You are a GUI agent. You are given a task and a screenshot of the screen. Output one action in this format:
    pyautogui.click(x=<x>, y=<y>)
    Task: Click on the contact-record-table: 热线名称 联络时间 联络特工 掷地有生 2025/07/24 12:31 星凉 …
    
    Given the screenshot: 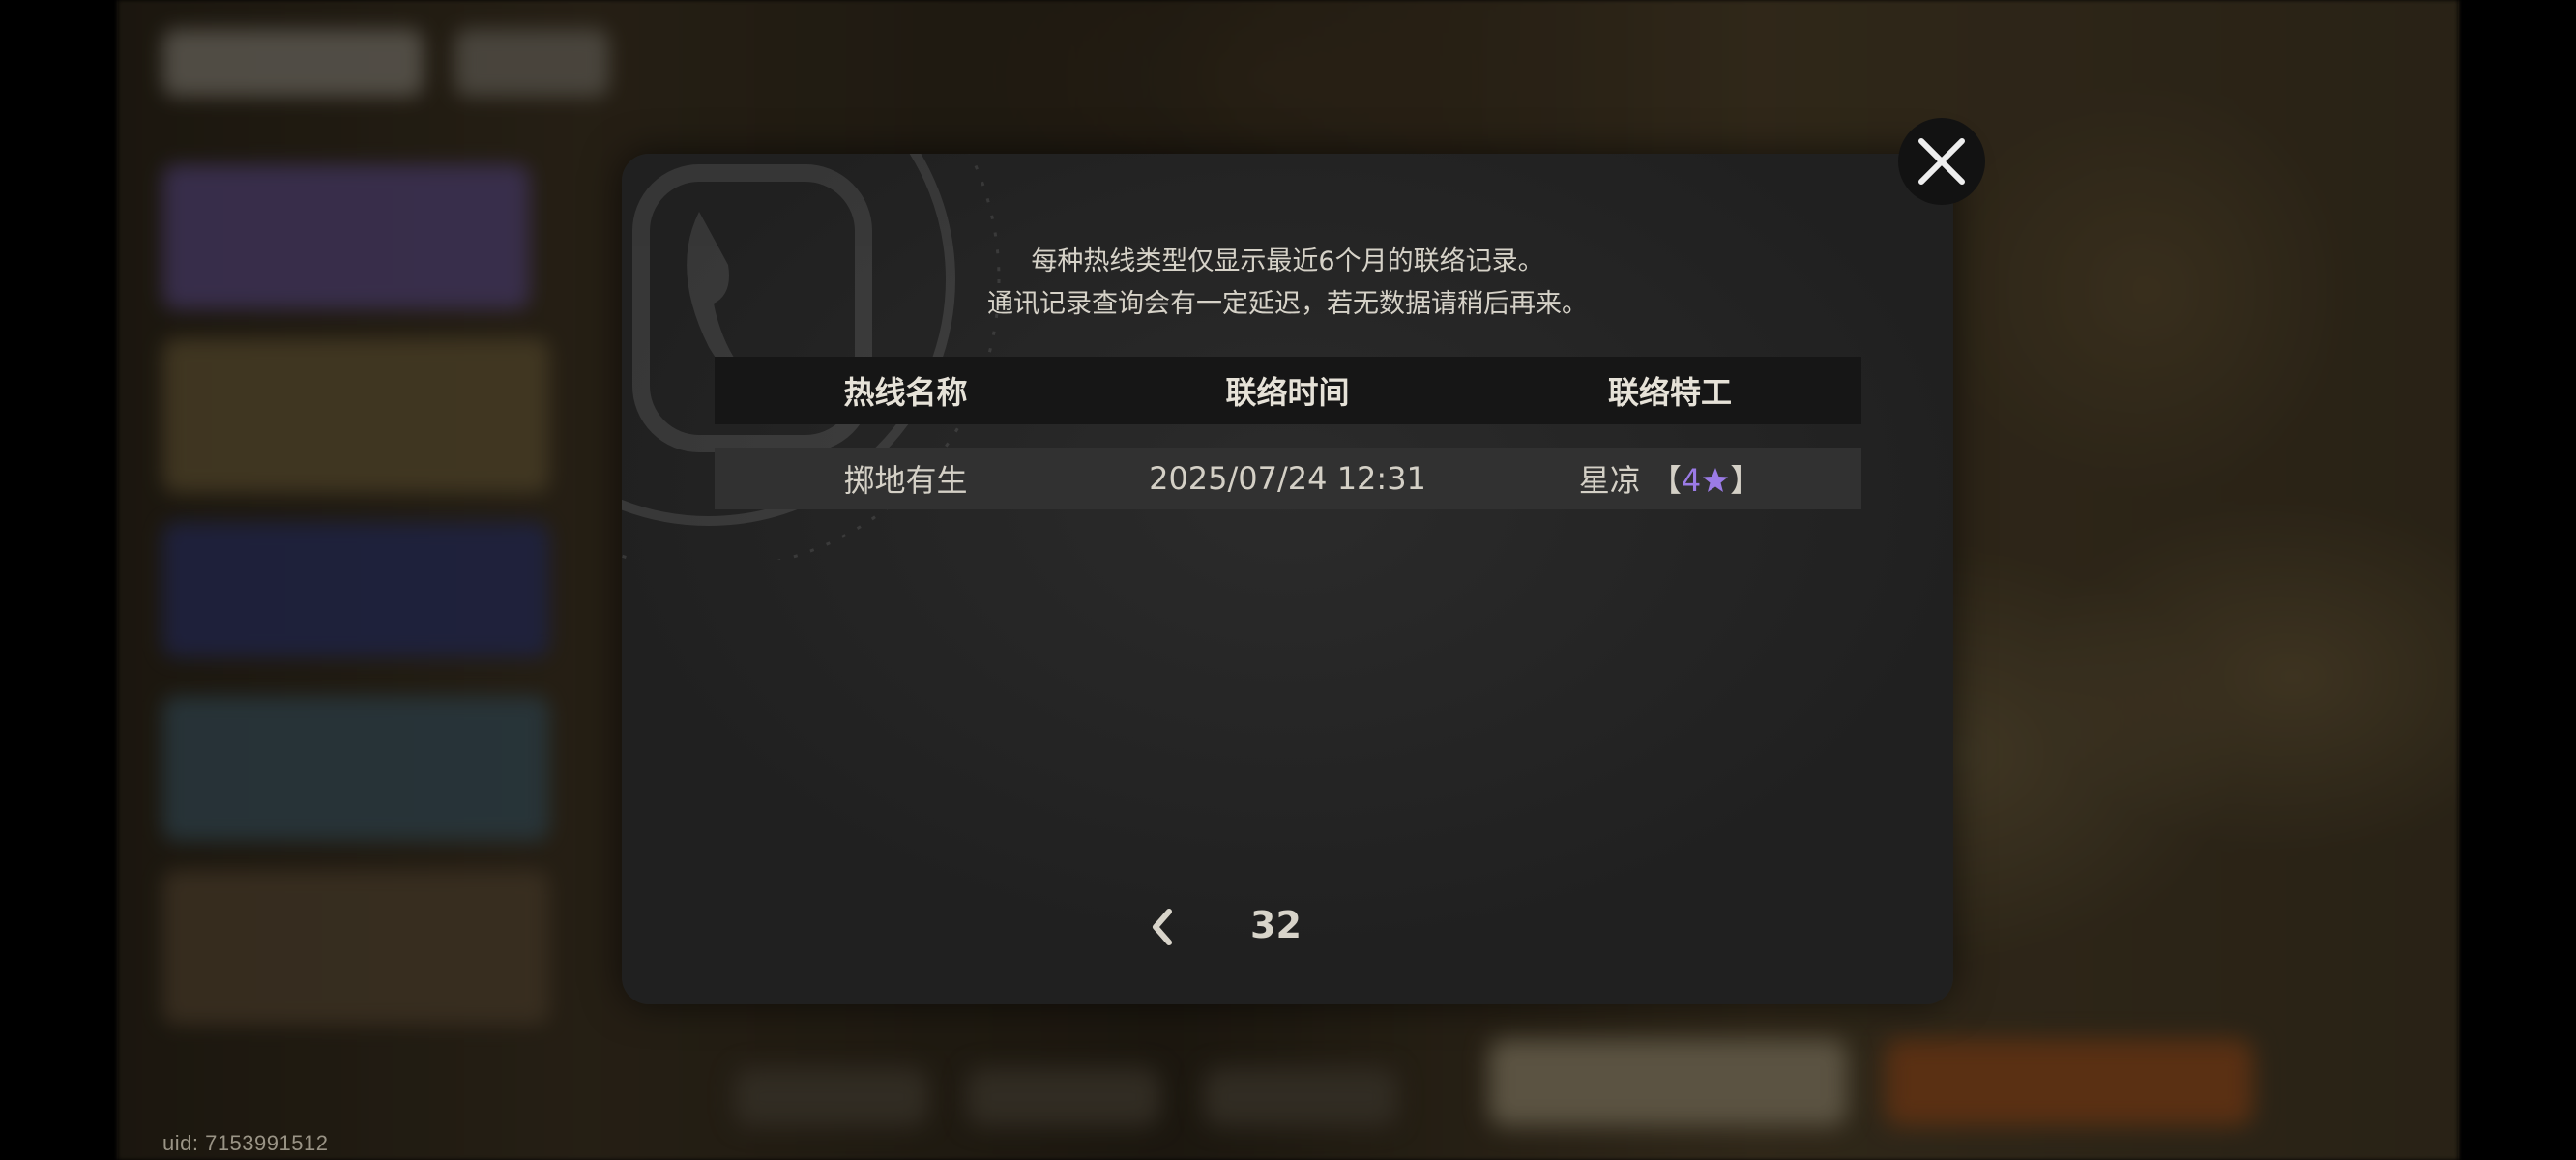 What is the action you would take?
    pyautogui.click(x=1288, y=433)
    